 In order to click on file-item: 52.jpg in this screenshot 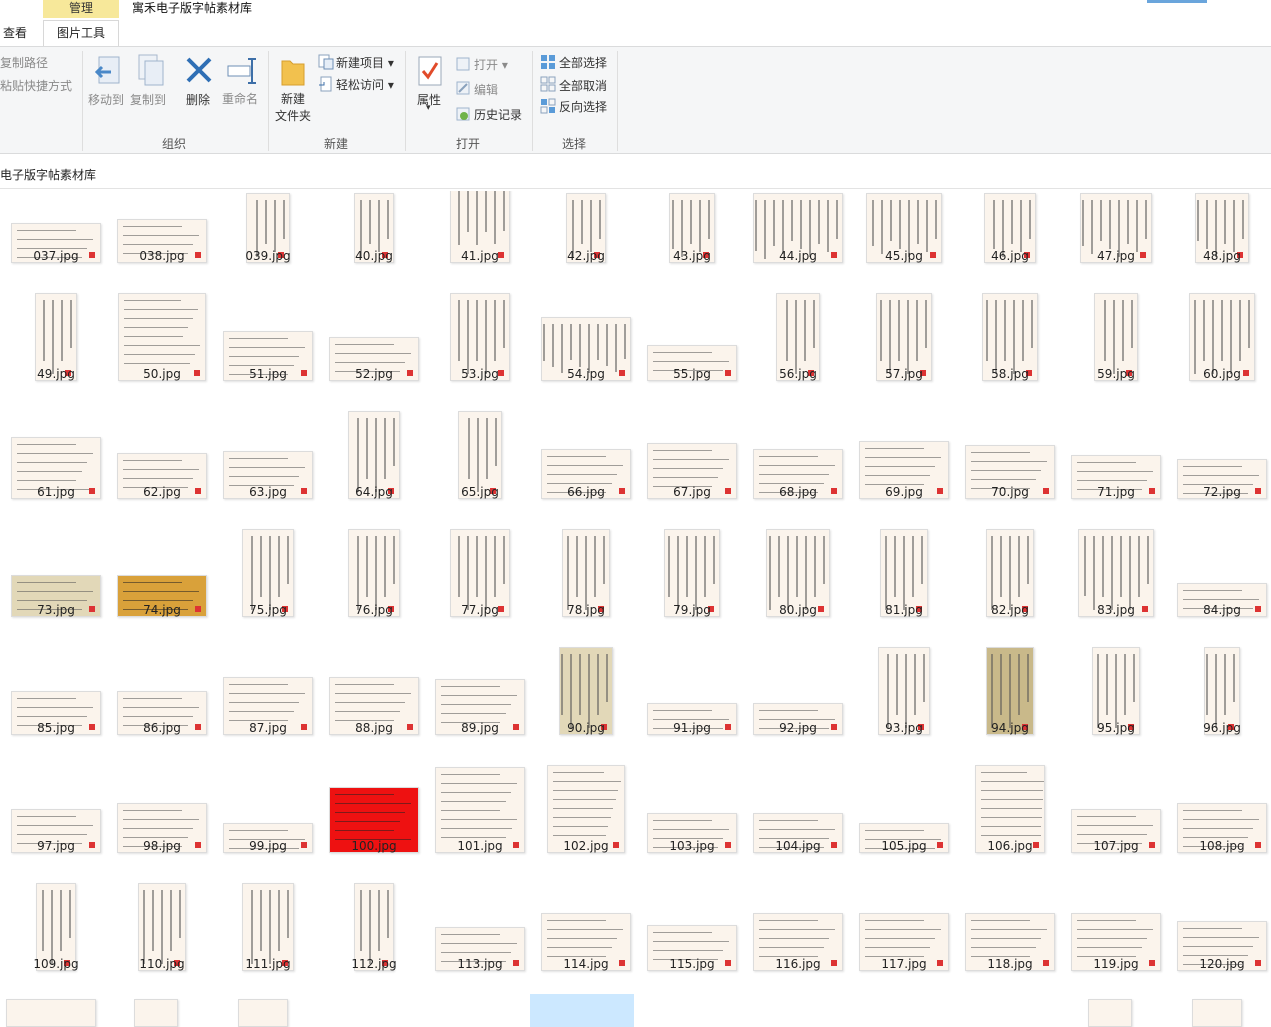, I will do `click(374, 347)`.